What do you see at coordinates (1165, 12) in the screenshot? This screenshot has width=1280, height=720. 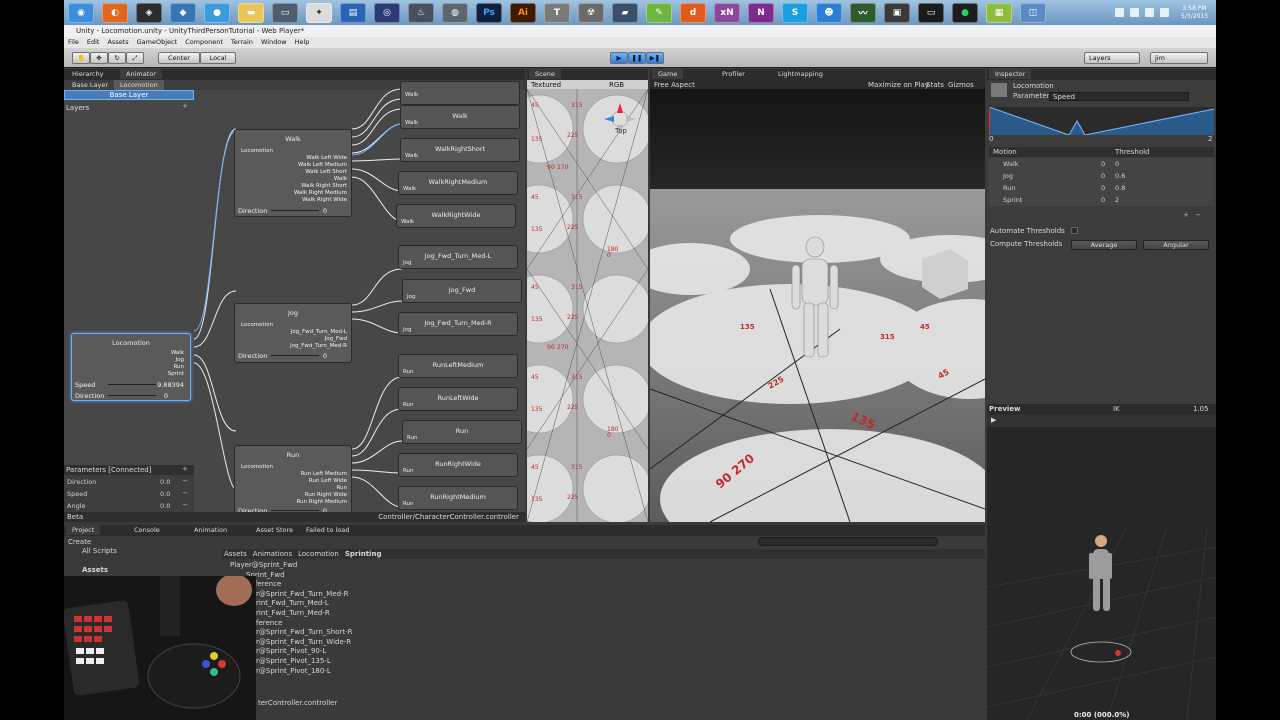 I see `tray-network-icon` at bounding box center [1165, 12].